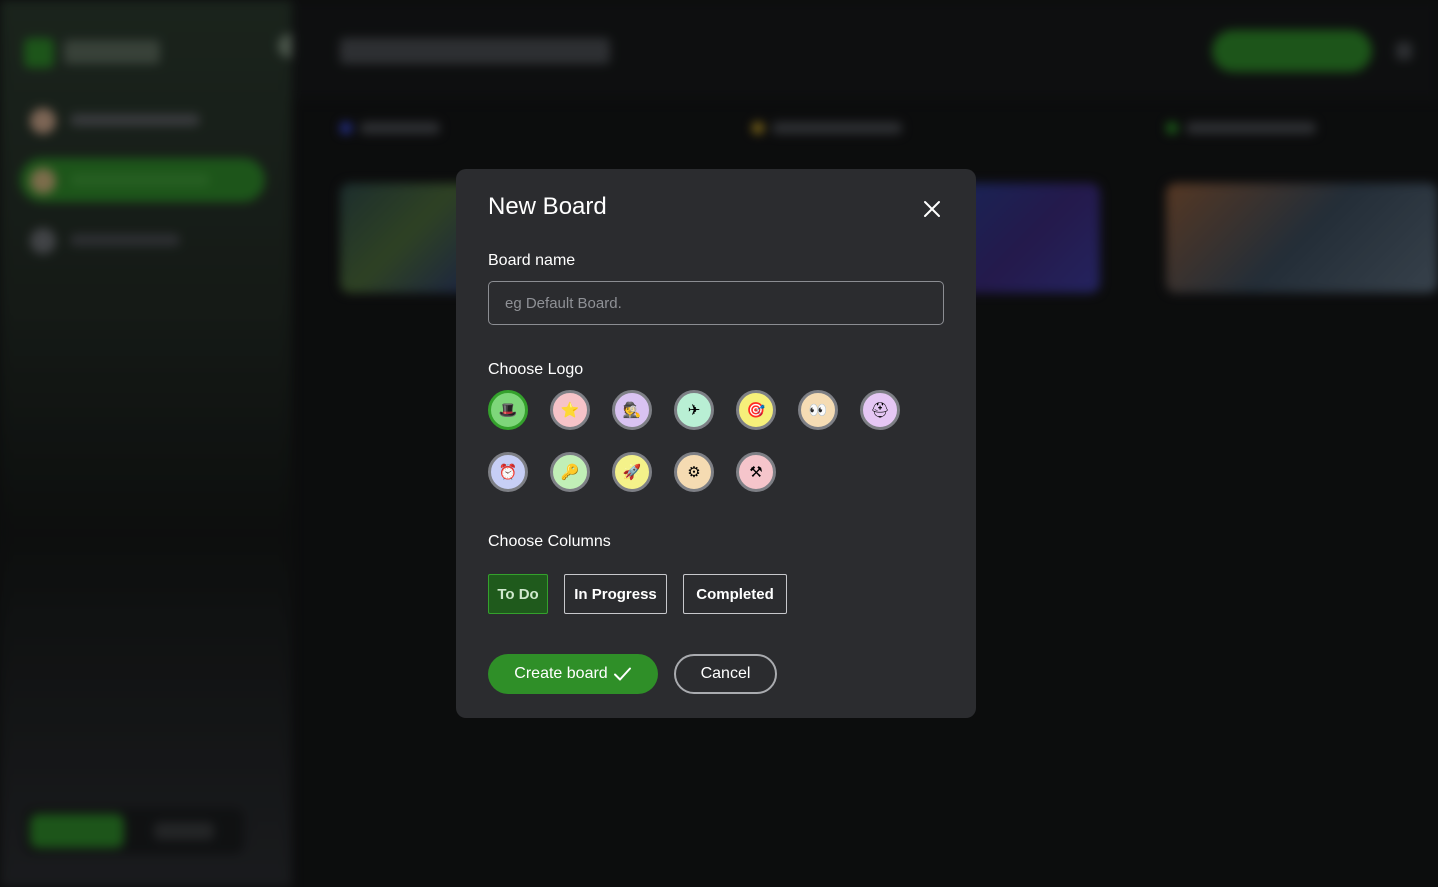 Image resolution: width=1438 pixels, height=887 pixels. What do you see at coordinates (756, 410) in the screenshot?
I see `target-icon: 🎯` at bounding box center [756, 410].